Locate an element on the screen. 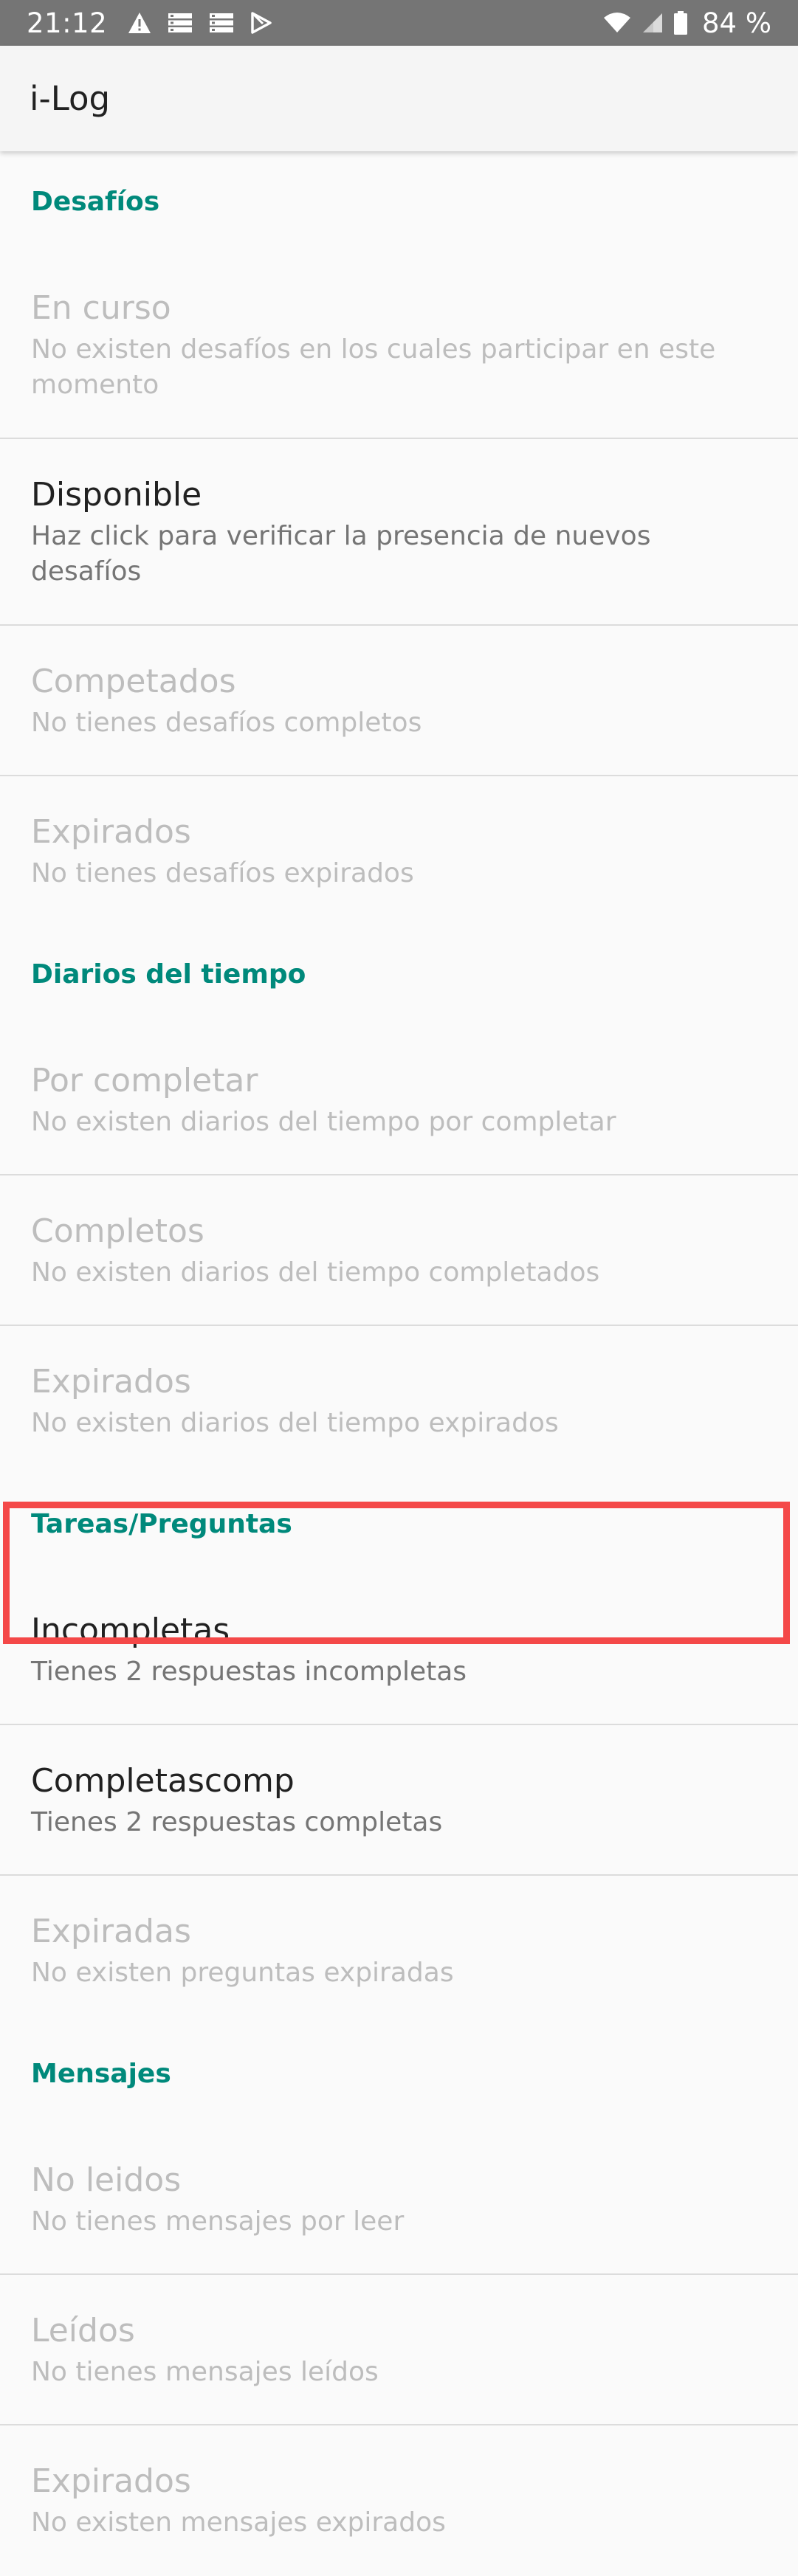  section-header-challenges: Desafíos is located at coordinates (95, 202).